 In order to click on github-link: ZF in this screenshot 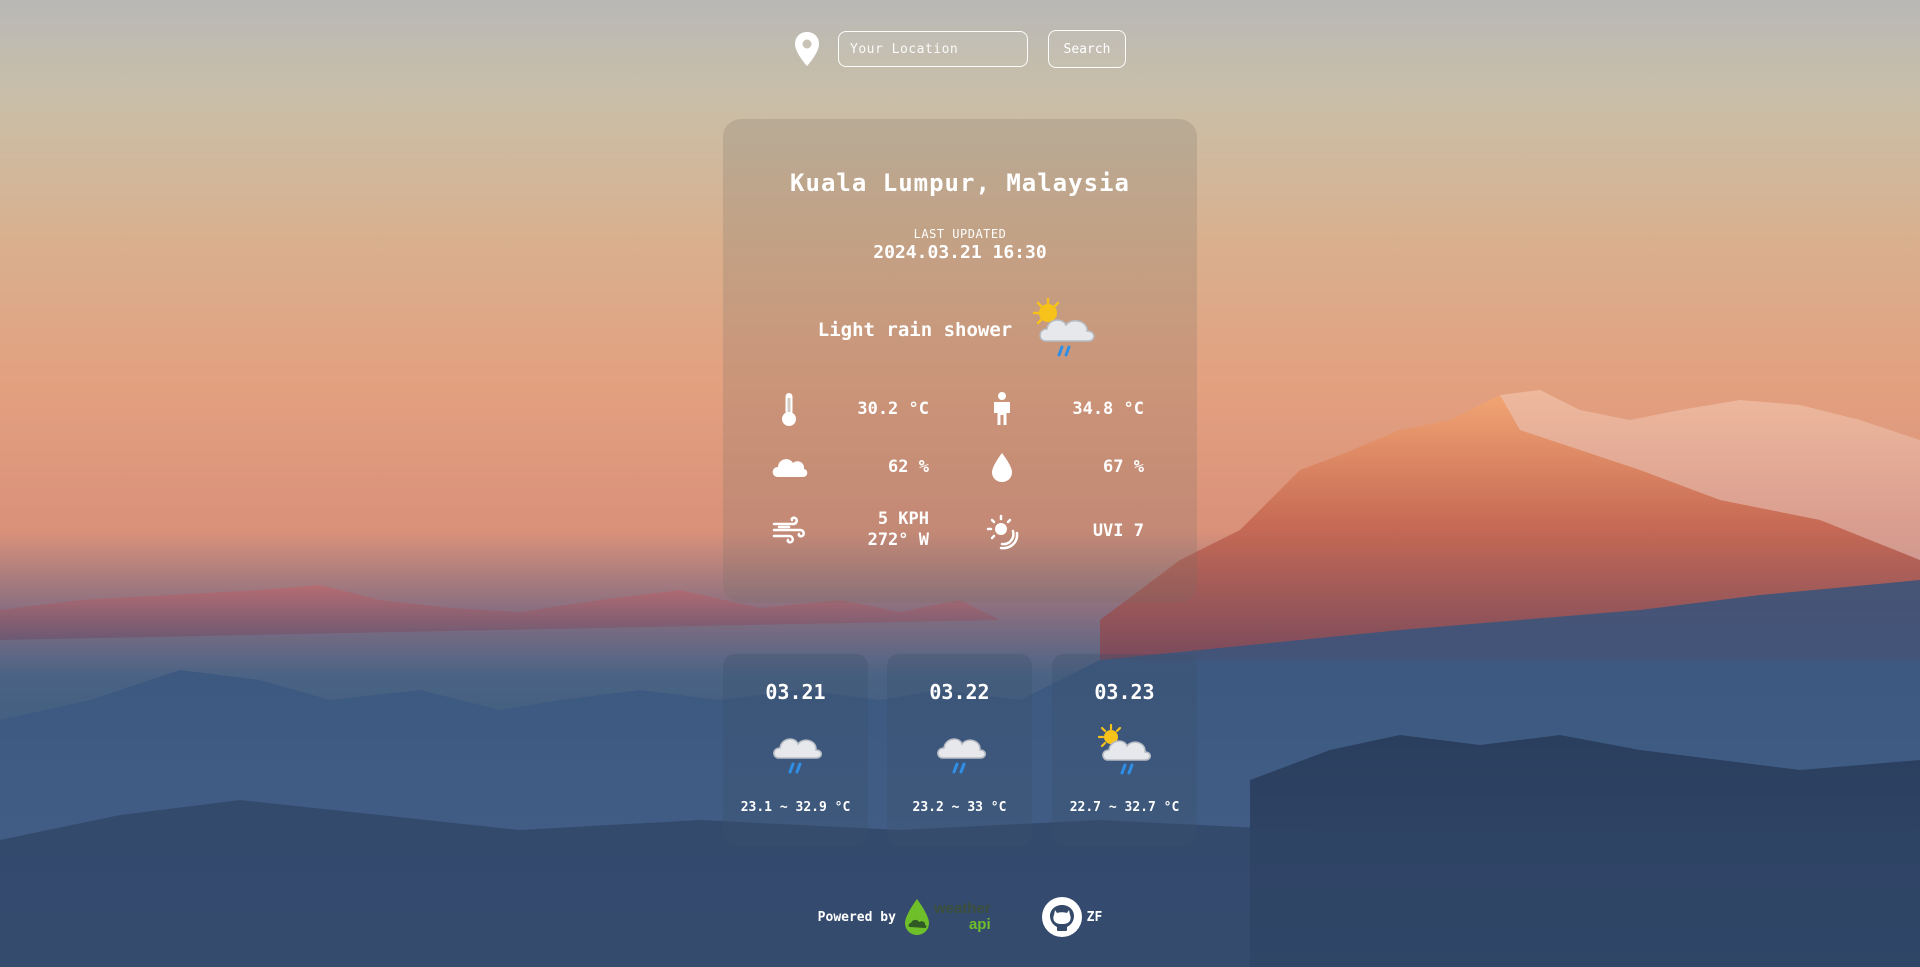, I will do `click(1072, 917)`.